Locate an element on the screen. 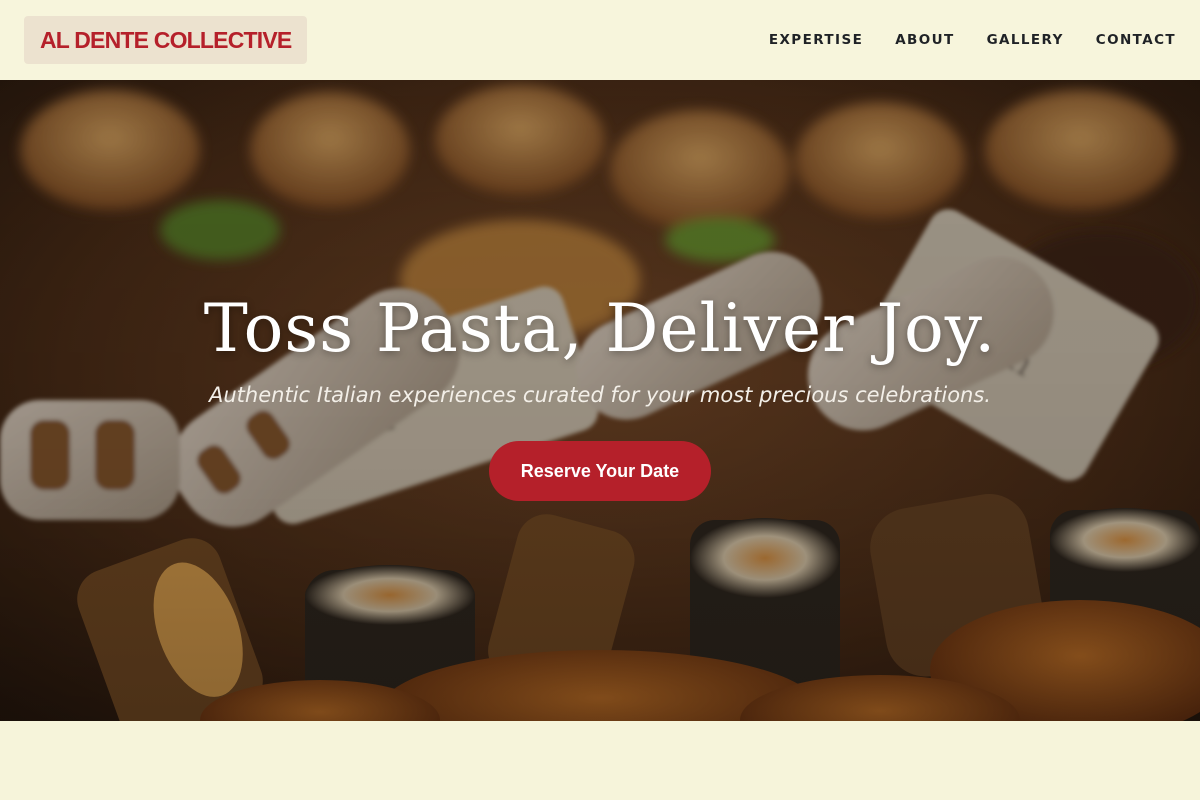 The image size is (1200, 800). brand-name: AL DENTE COLLECTIVE is located at coordinates (166, 39).